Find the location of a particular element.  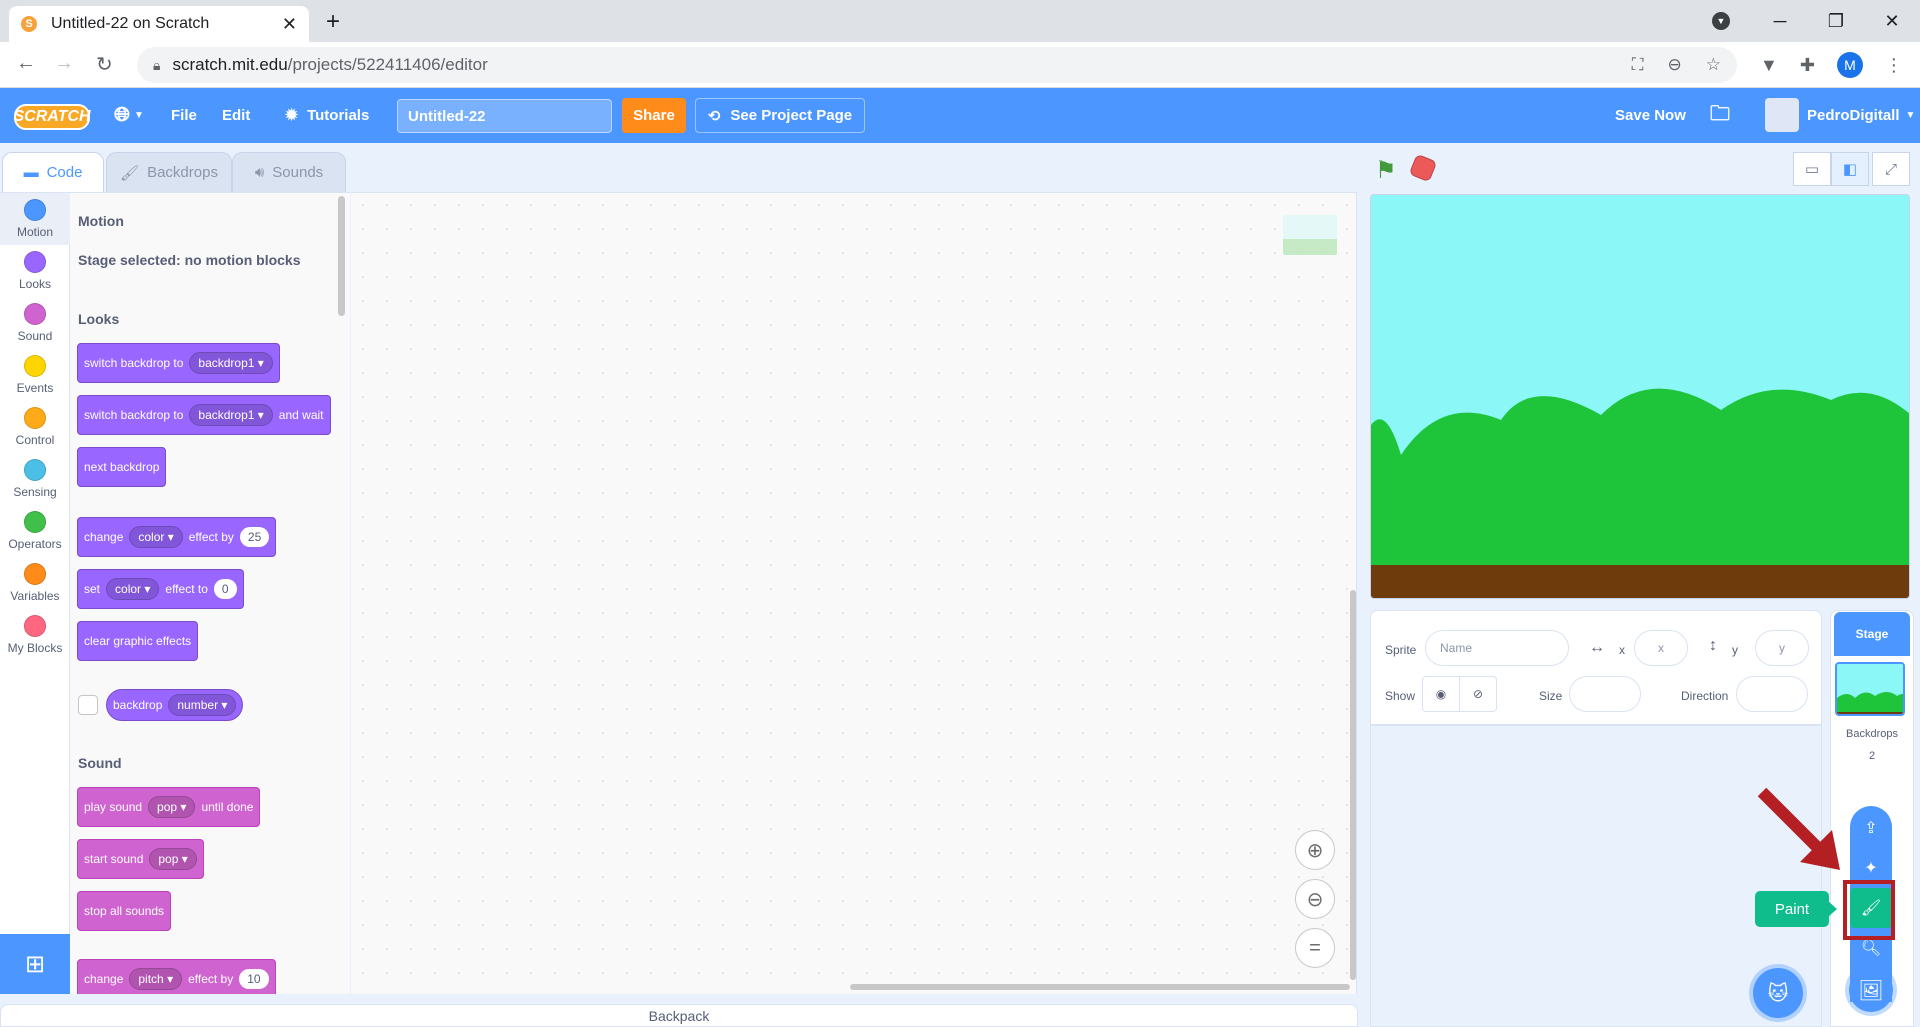

browser-menu-icon: ⋮ is located at coordinates (1894, 65).